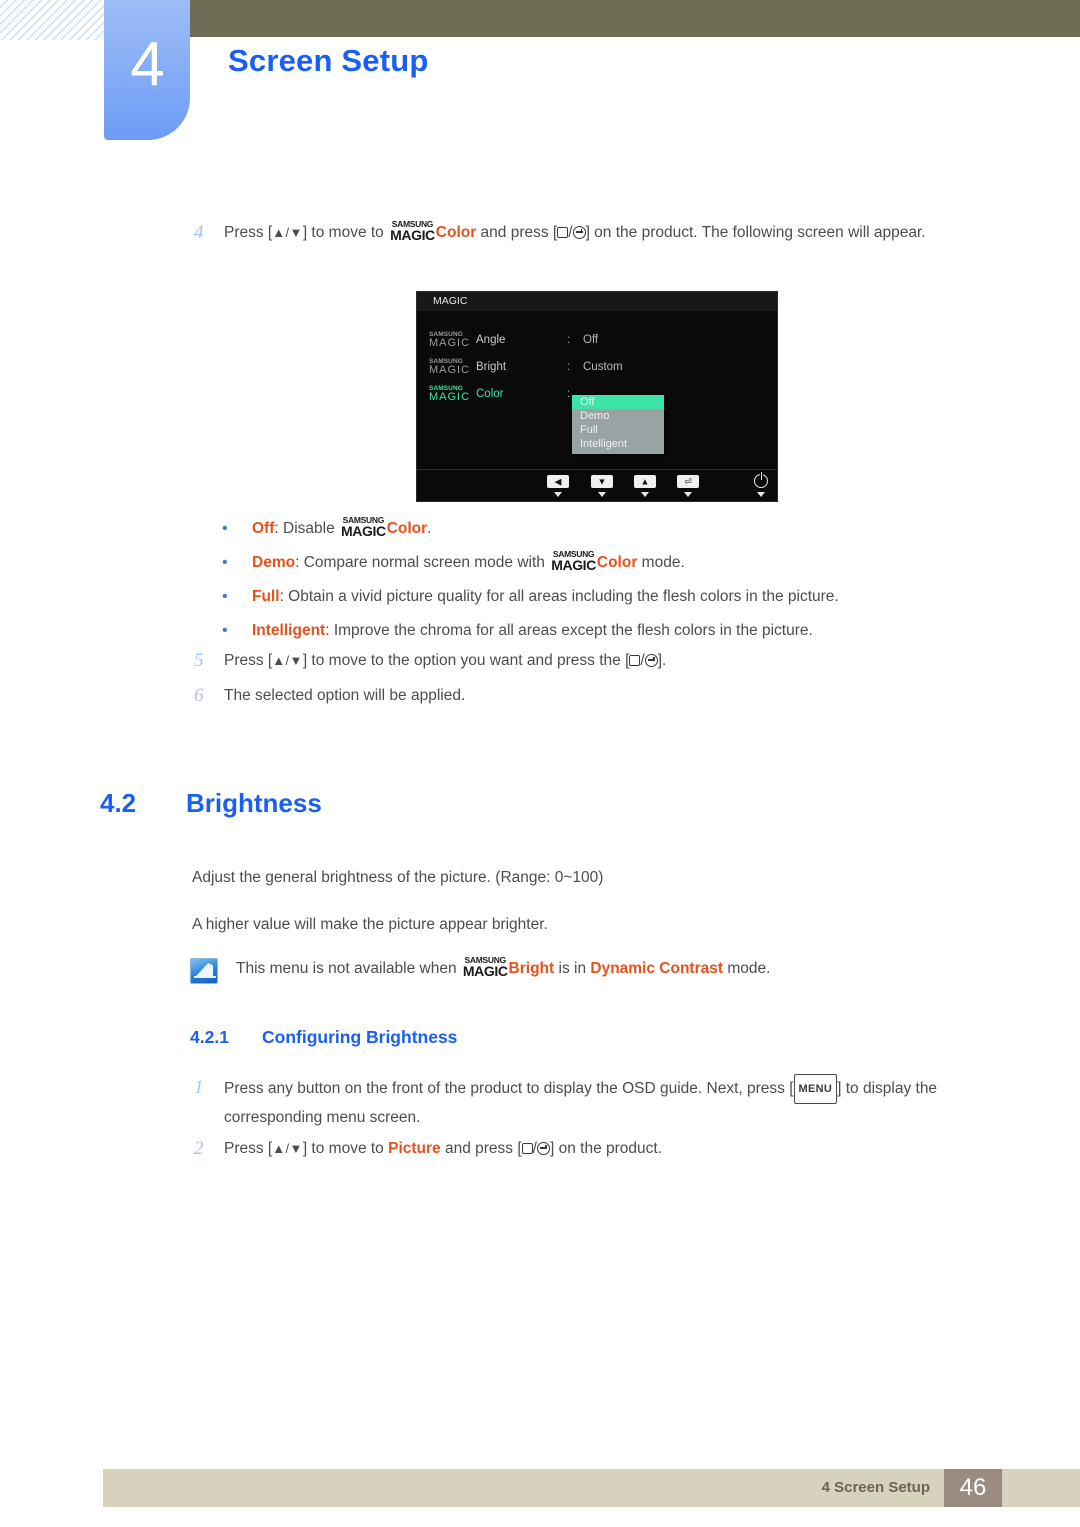 Image resolution: width=1080 pixels, height=1527 pixels. I want to click on chapter-number: 4, so click(147, 64).